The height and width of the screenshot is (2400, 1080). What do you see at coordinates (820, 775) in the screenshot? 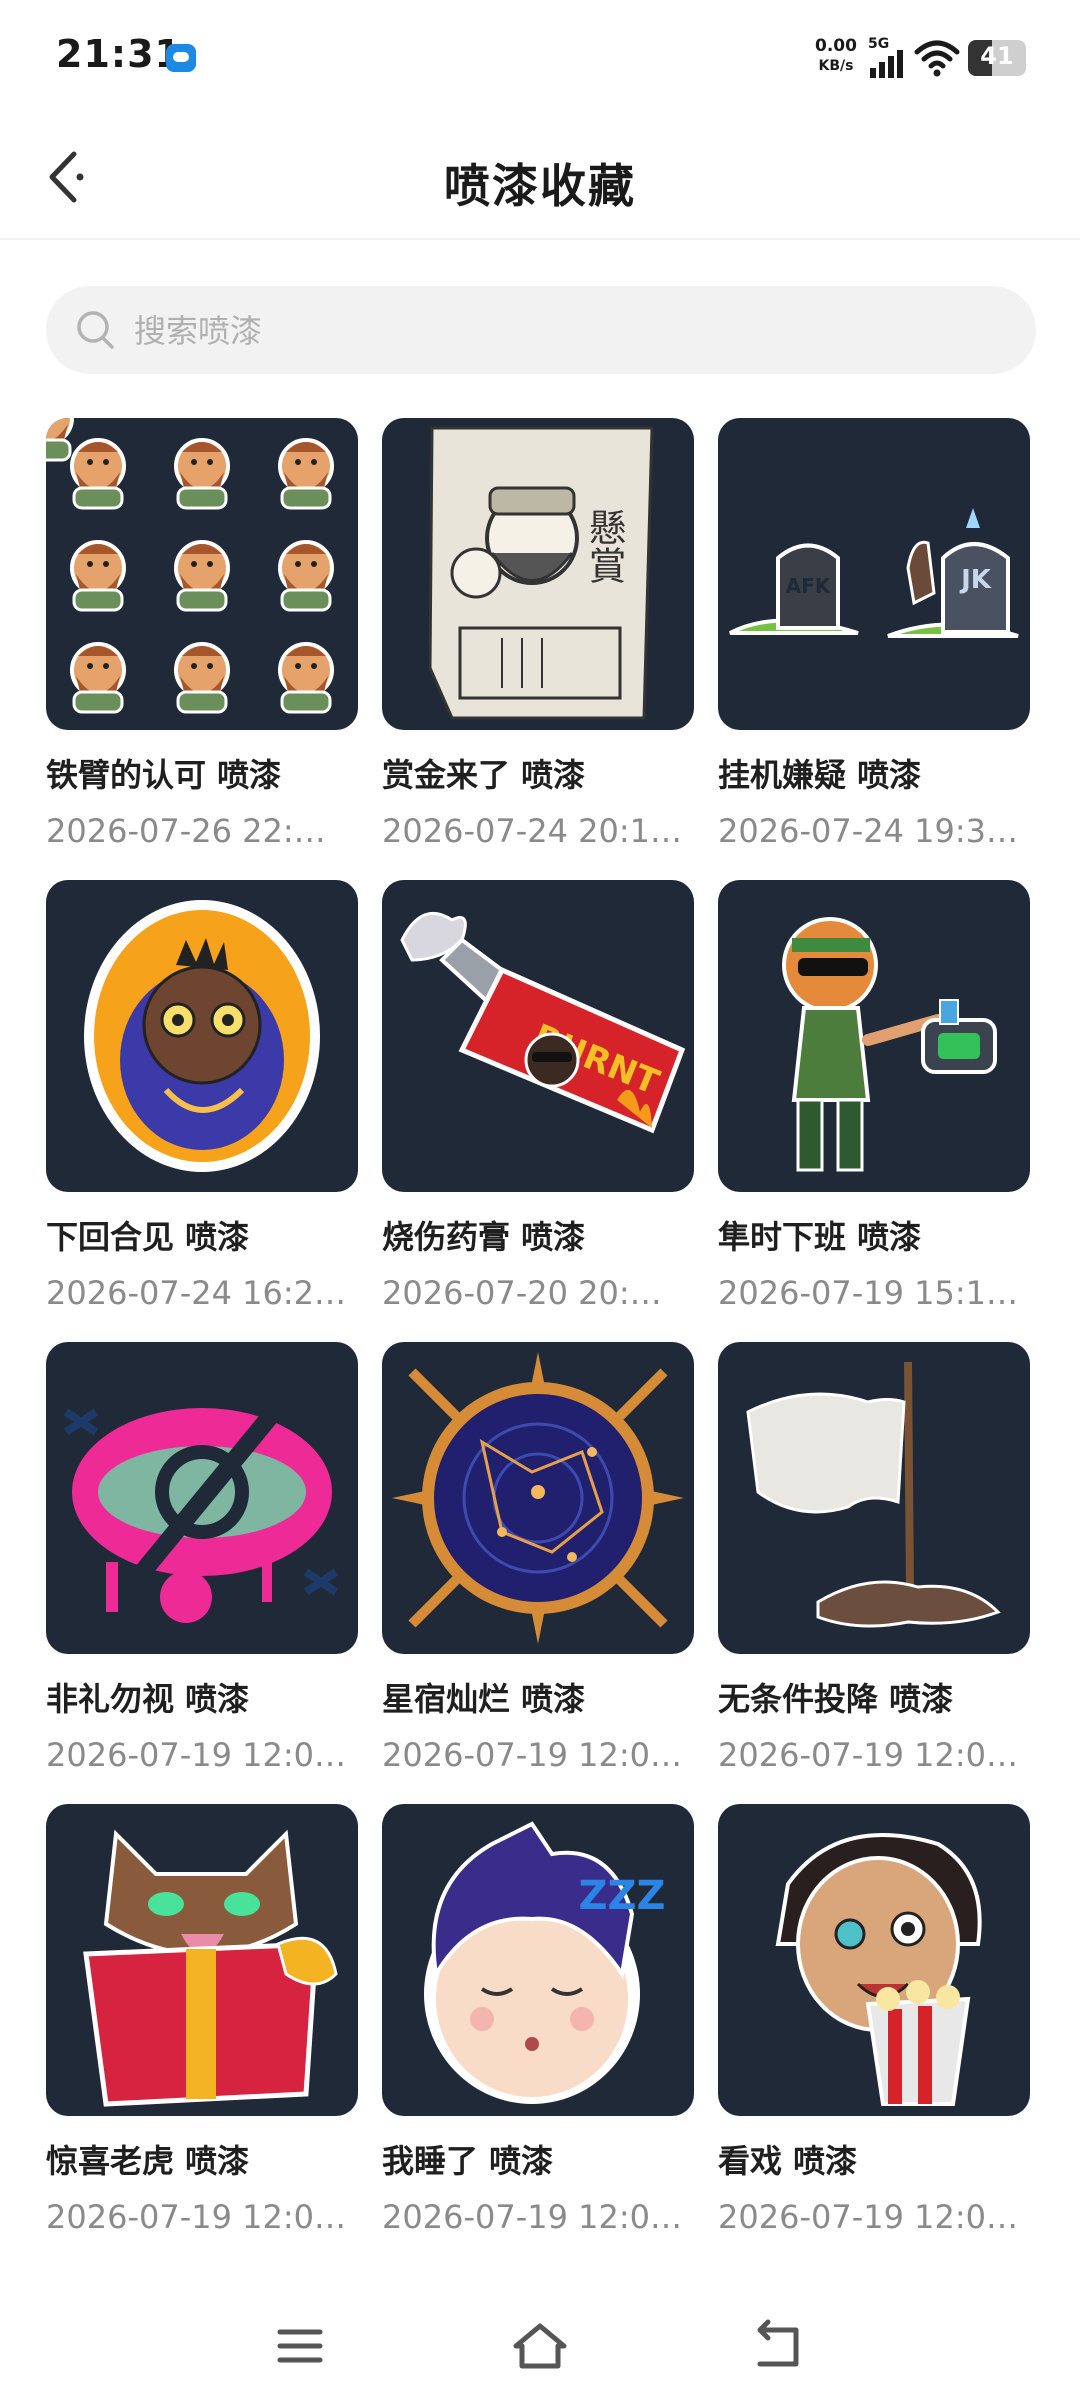
I see `spray-name: 挂机嫌疑 喷漆` at bounding box center [820, 775].